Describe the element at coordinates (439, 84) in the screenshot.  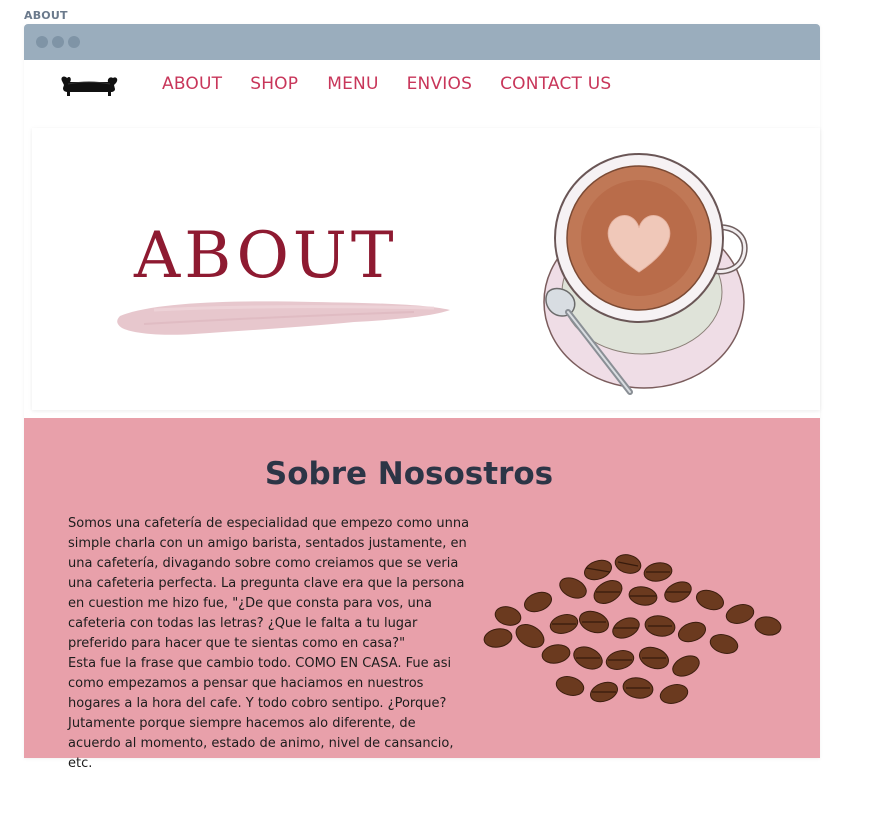
I see `nav-item-envios: ENVIOS` at that location.